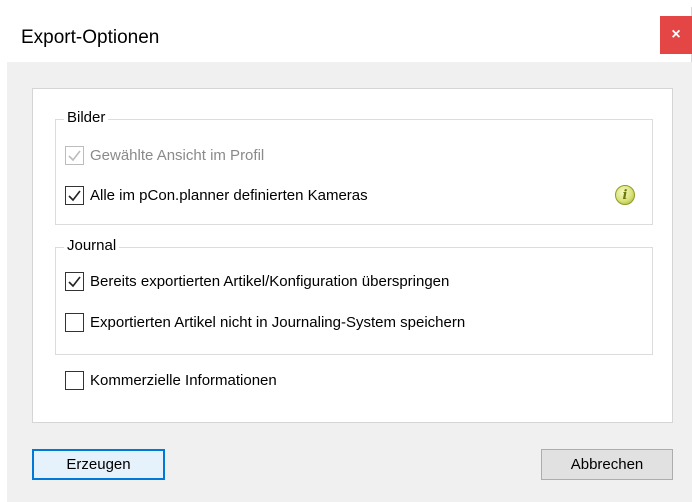  Describe the element at coordinates (3, 251) in the screenshot. I see `window-frame-left` at that location.